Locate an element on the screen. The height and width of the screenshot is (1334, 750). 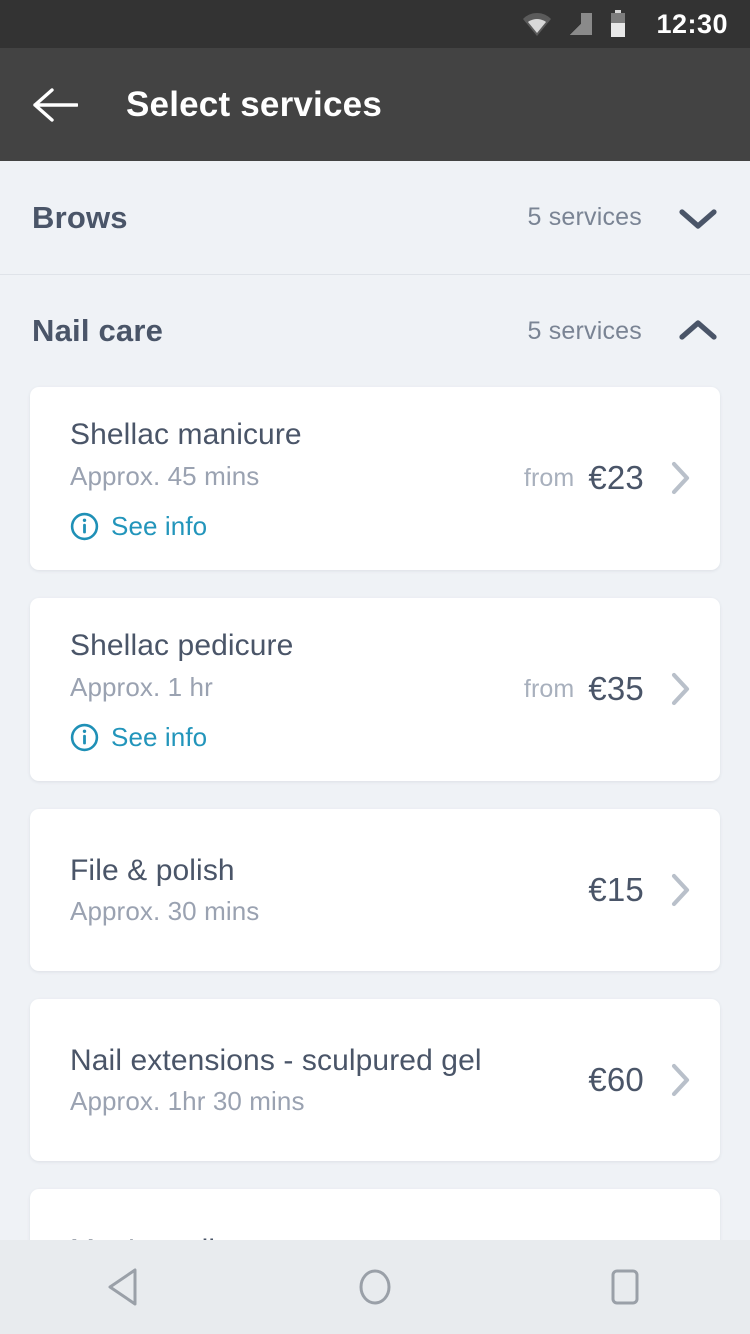
category-header-nail-care: Nail care 5 services is located at coordinates (375, 330).